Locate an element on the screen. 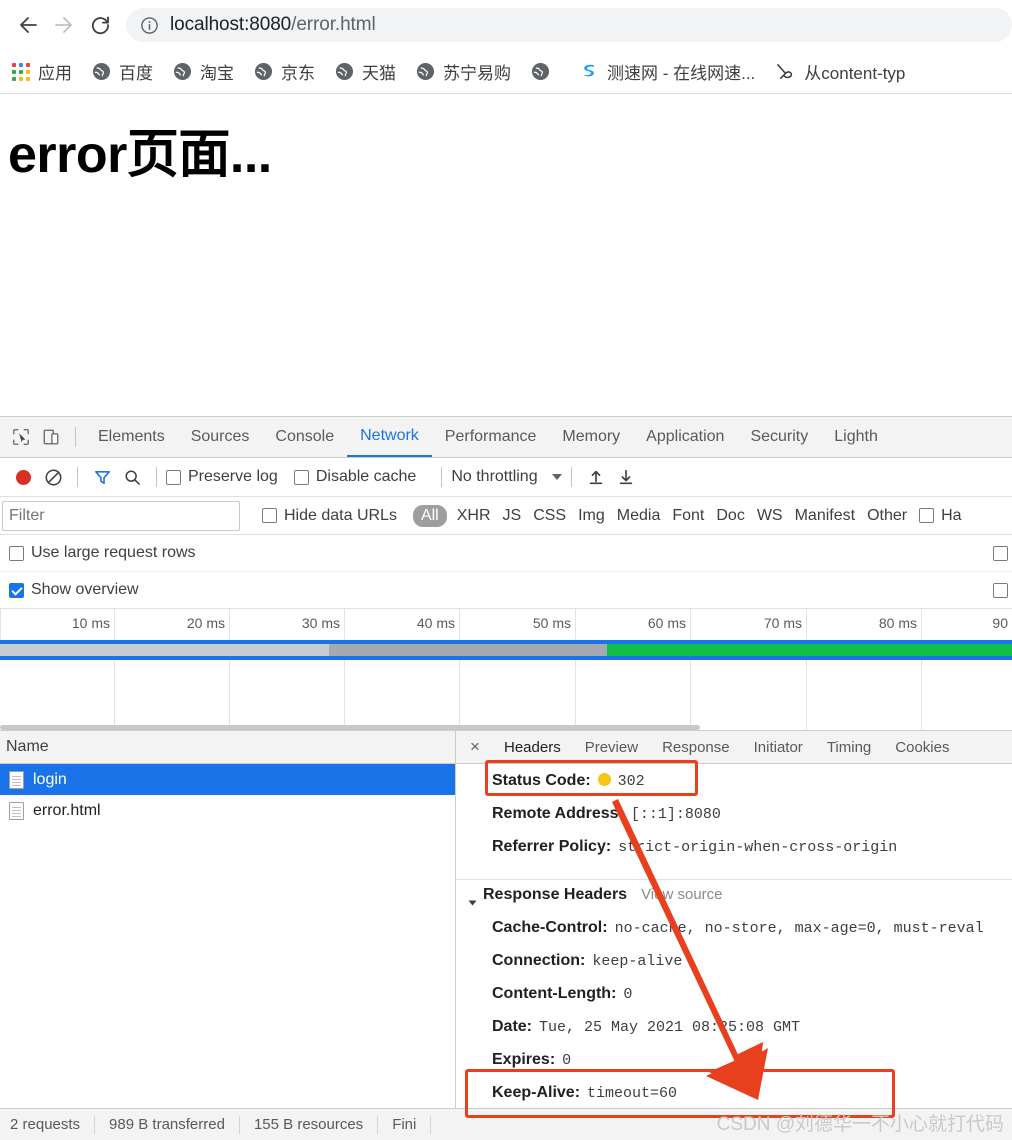 The height and width of the screenshot is (1140, 1012). status-finish: Fini is located at coordinates (405, 1124).